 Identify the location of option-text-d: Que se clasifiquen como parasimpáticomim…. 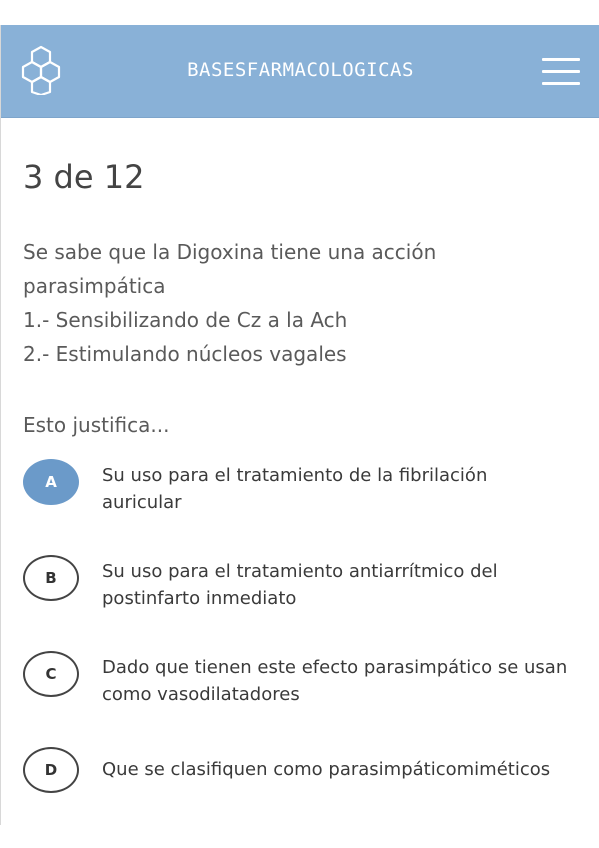
(337, 769).